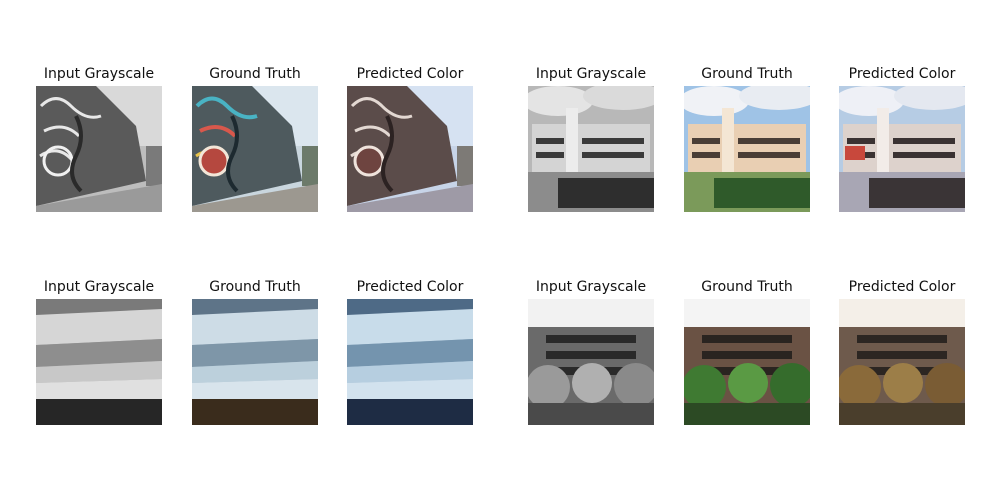 This screenshot has height=500, width=1000. Describe the element at coordinates (99, 362) in the screenshot. I see `image-glacier-grayscale` at that location.